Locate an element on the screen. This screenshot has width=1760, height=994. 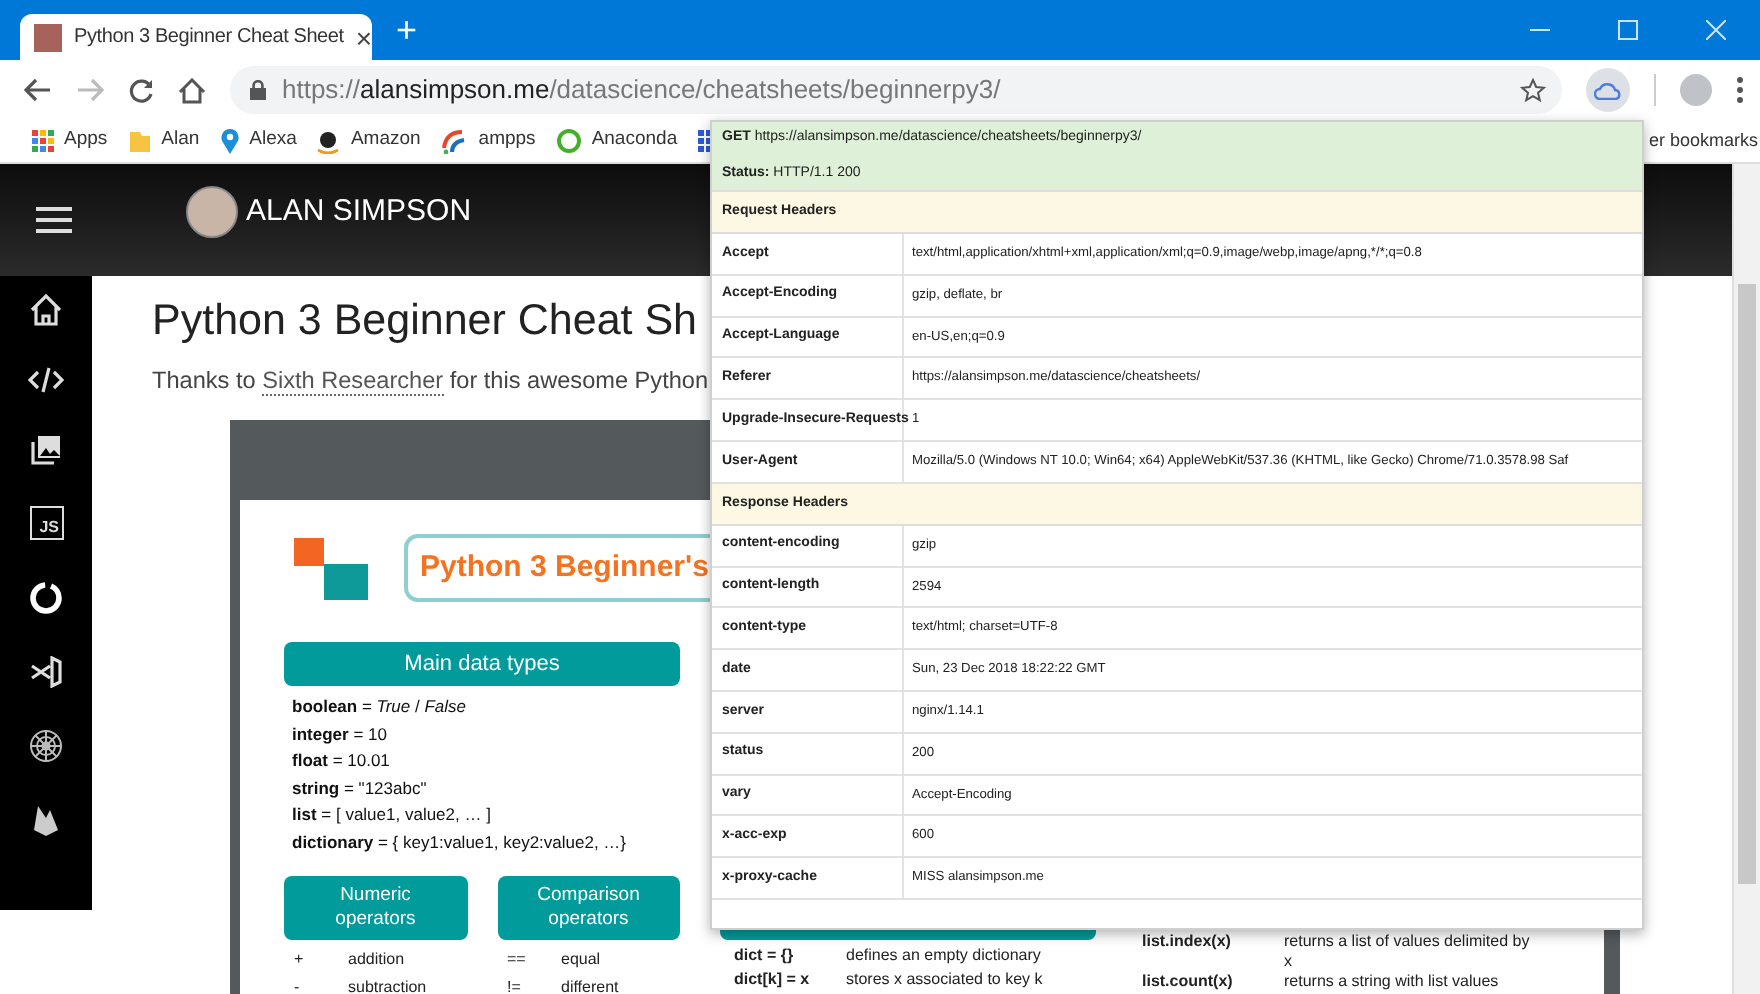
operator-symbol: - is located at coordinates (298, 984).